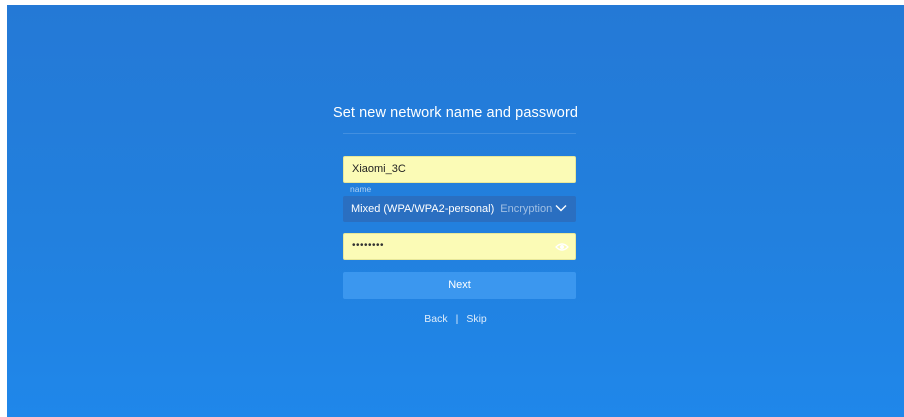 The height and width of the screenshot is (417, 904). I want to click on footer-links: Back | Skip, so click(455, 319).